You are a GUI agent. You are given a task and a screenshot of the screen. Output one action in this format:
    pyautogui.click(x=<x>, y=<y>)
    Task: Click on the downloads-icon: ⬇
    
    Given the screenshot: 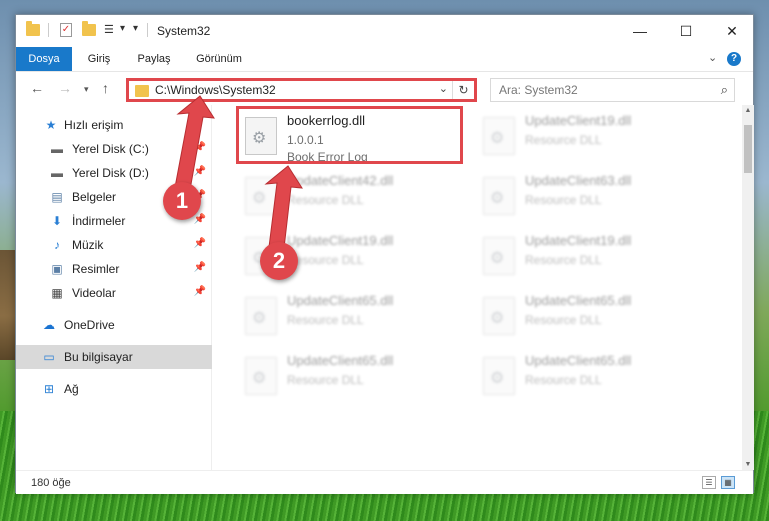 What is the action you would take?
    pyautogui.click(x=57, y=221)
    